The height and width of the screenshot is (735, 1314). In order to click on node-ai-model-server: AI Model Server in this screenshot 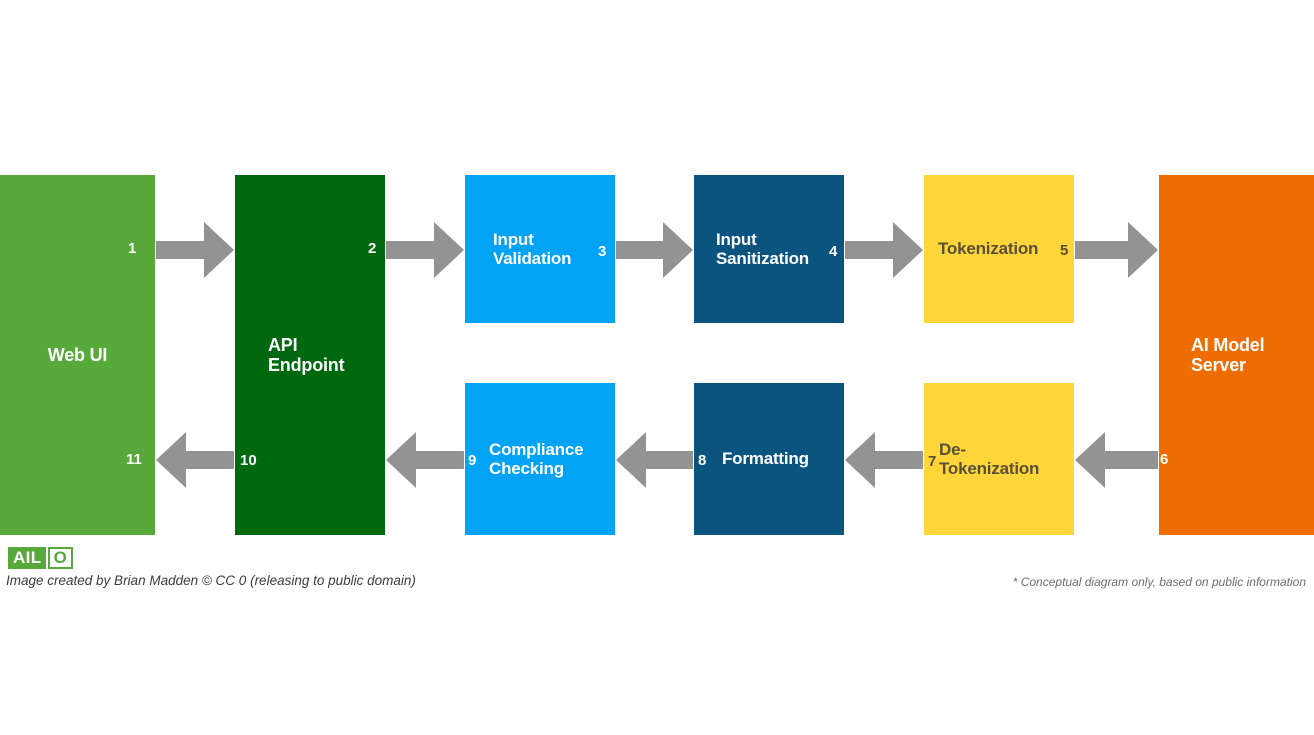, I will do `click(1236, 355)`.